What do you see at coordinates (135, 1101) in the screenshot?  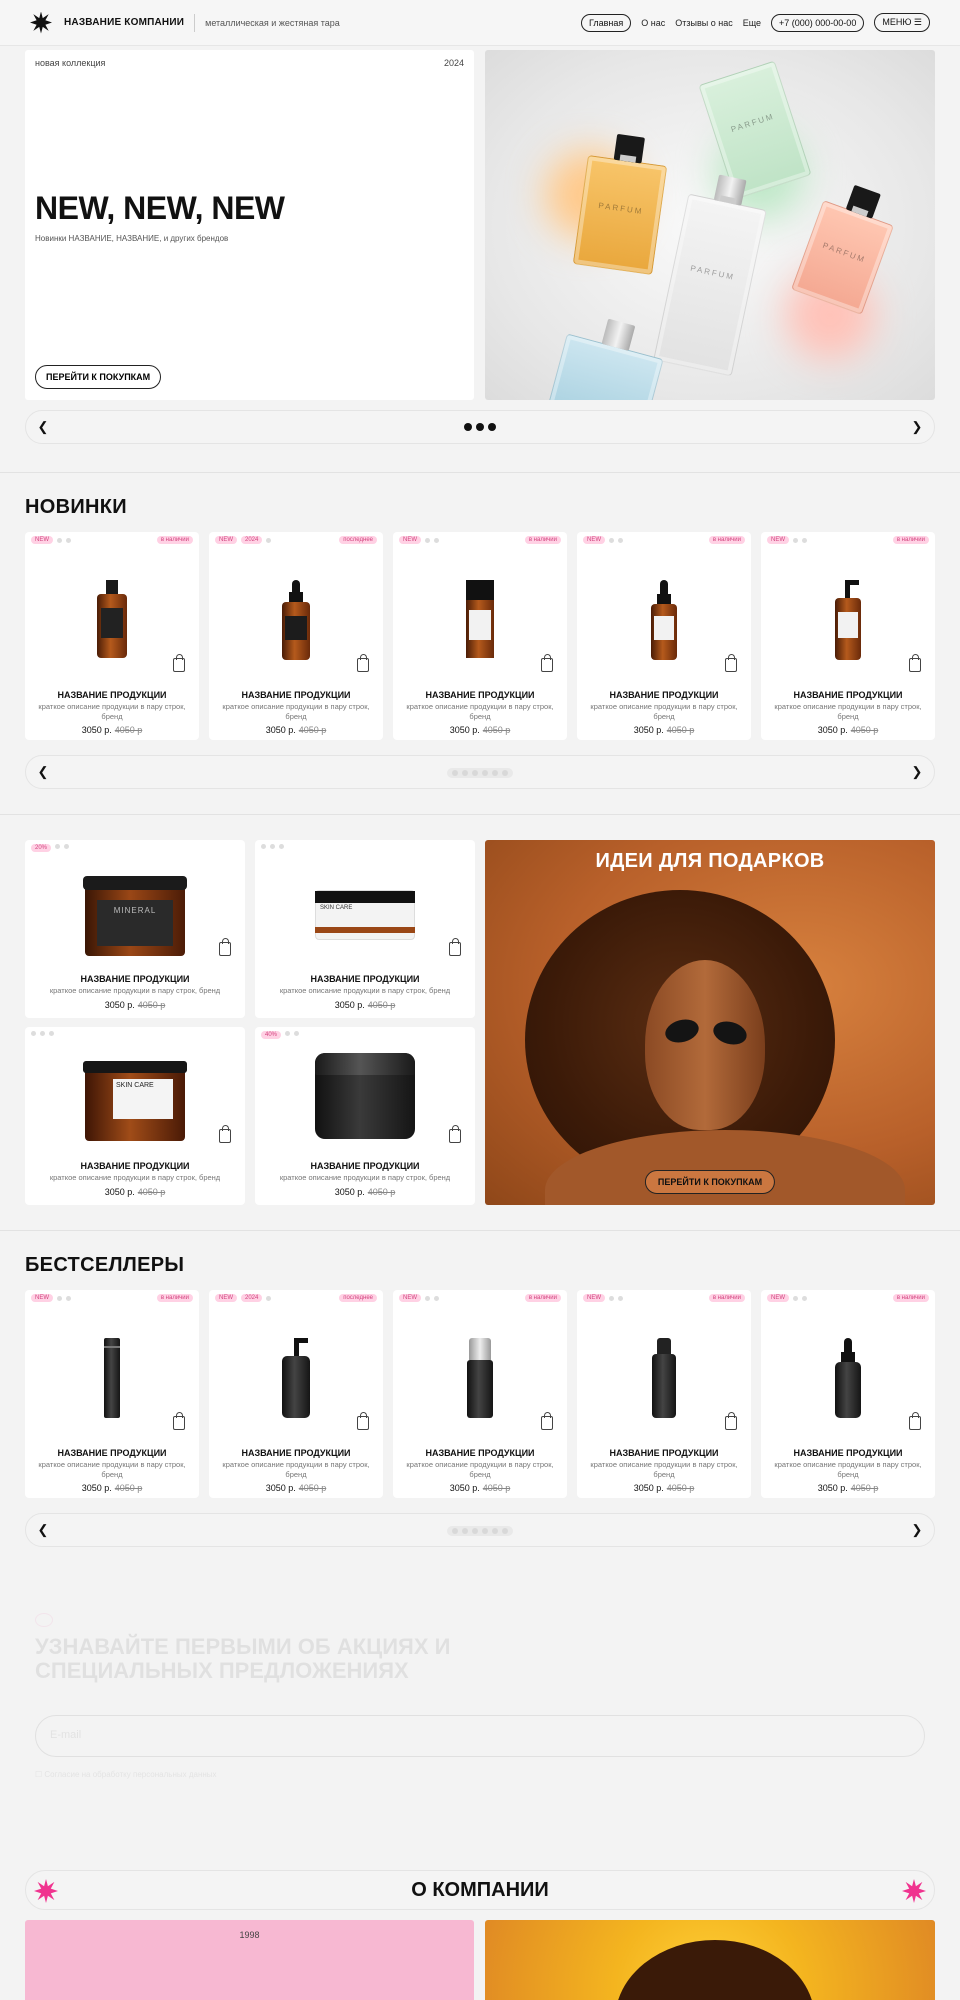 I see `product-image: SKIN CARE` at bounding box center [135, 1101].